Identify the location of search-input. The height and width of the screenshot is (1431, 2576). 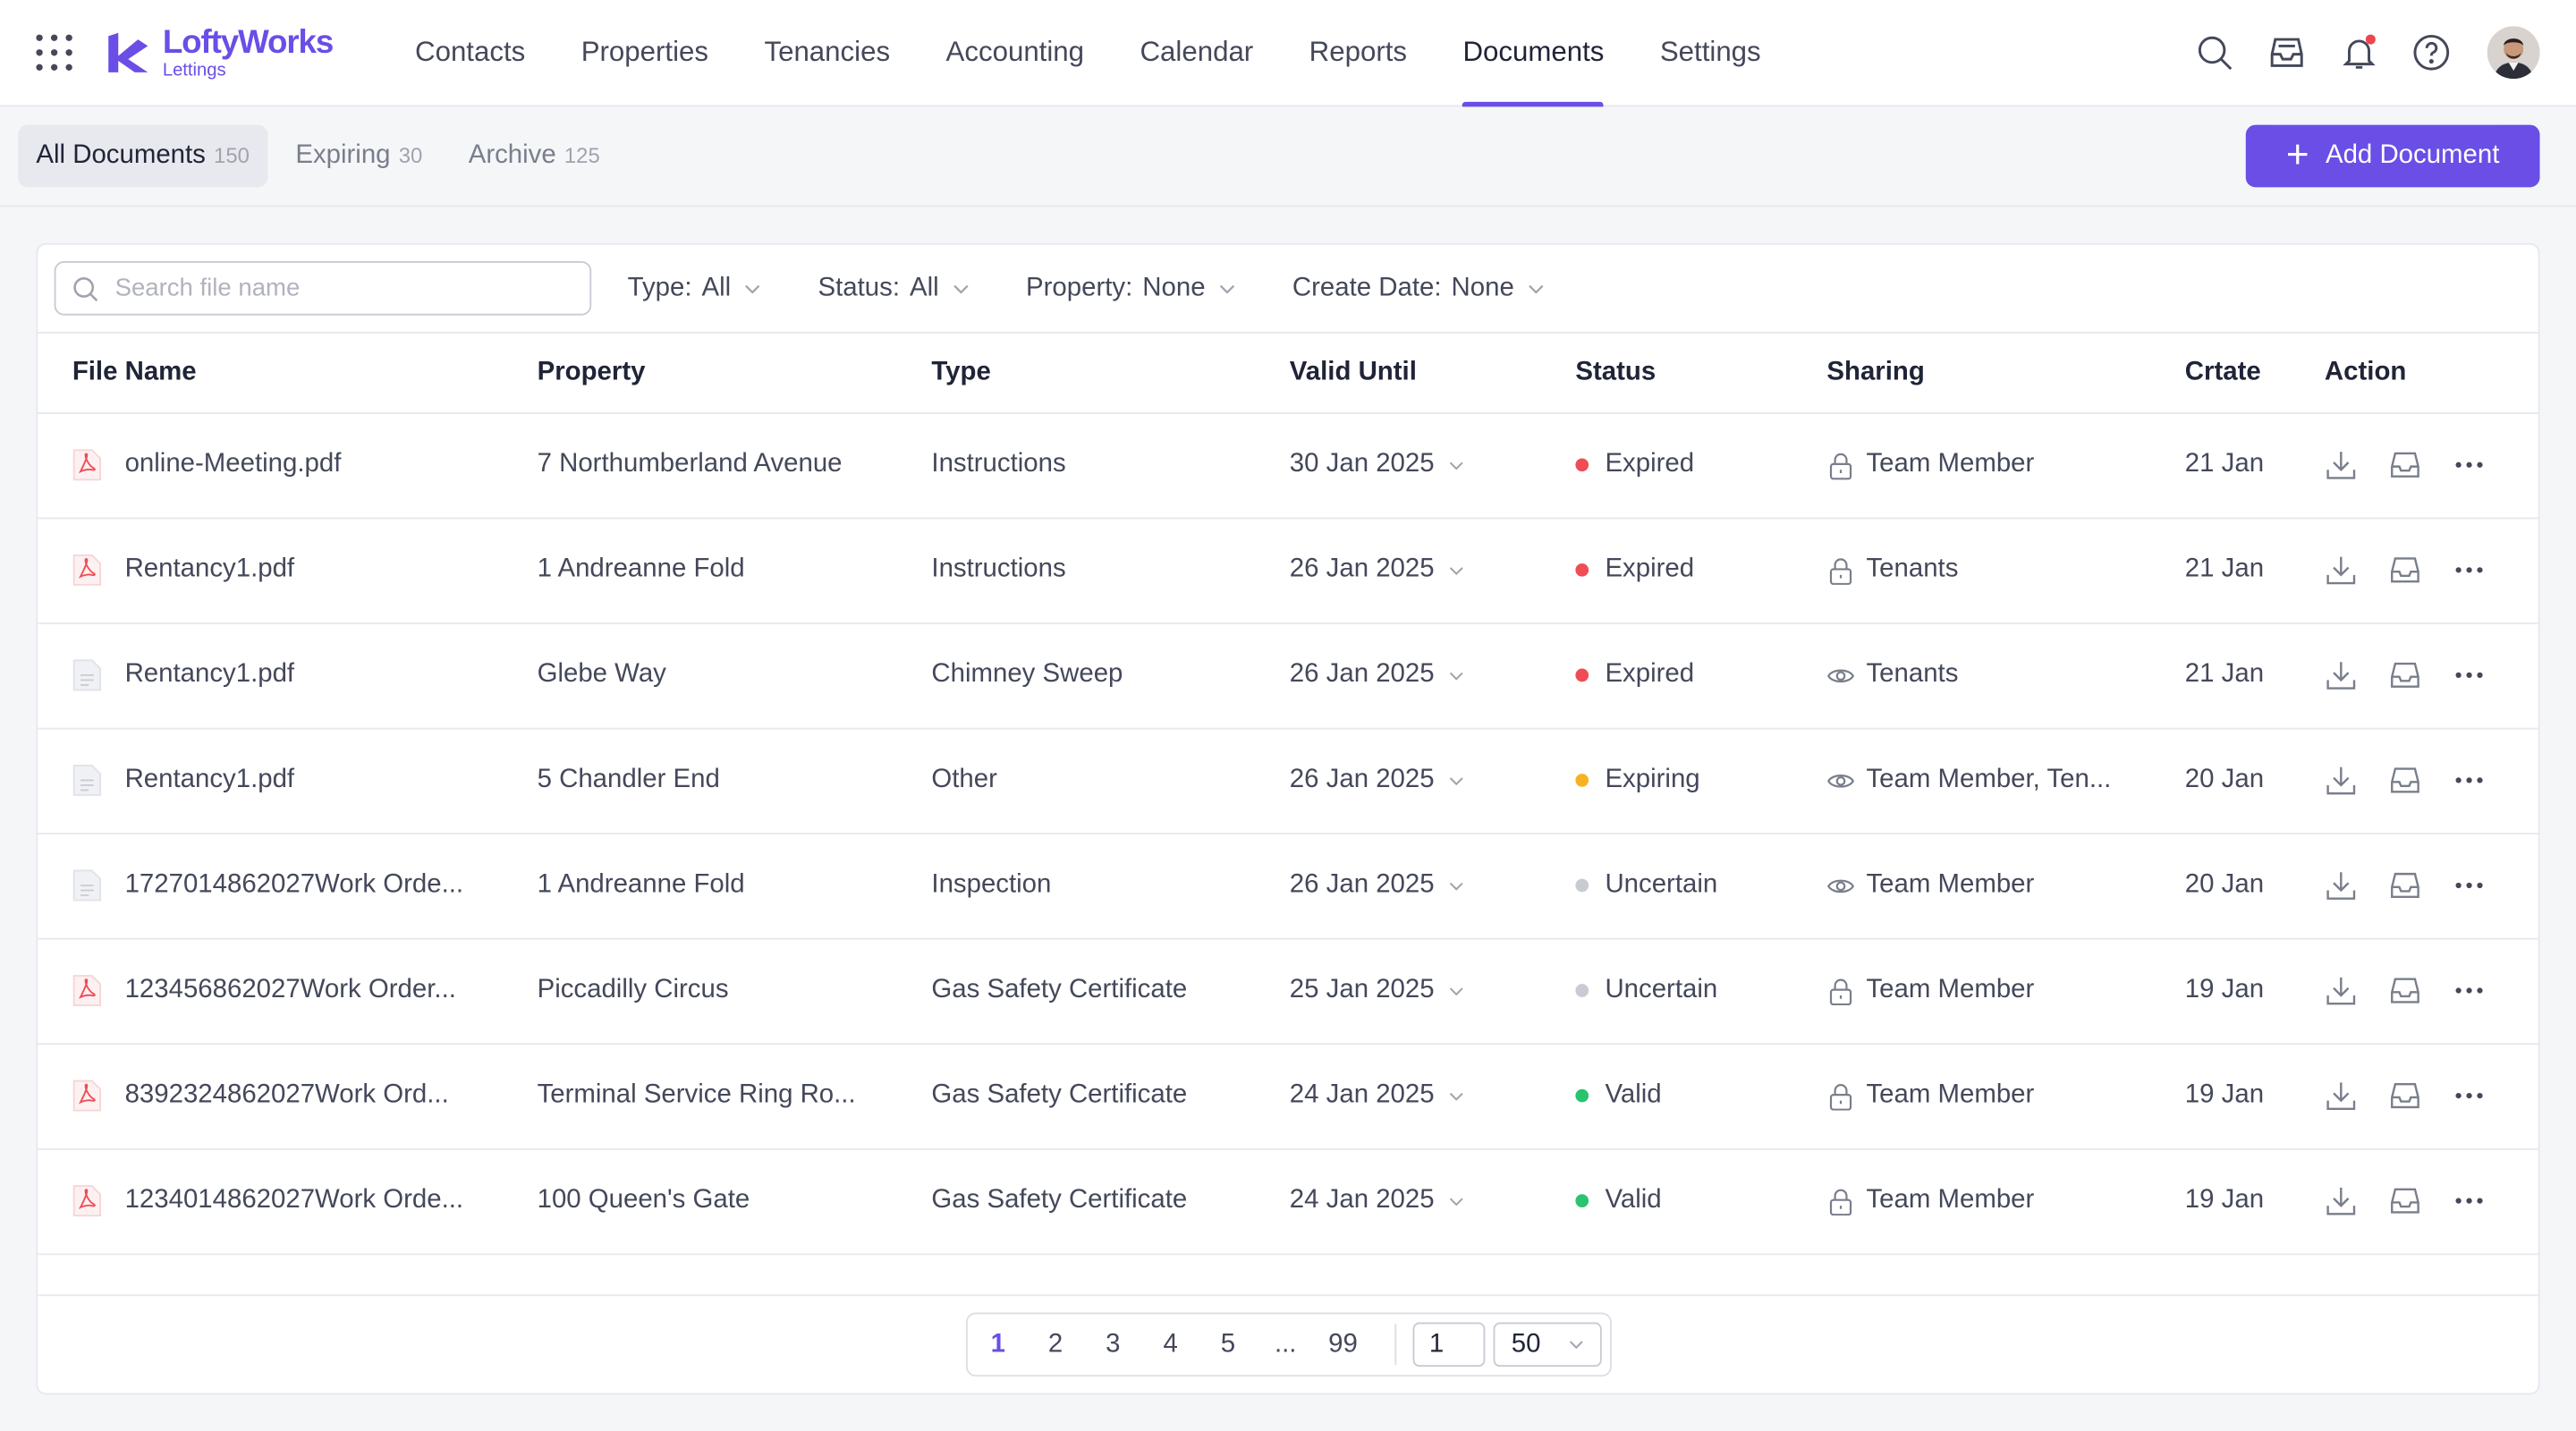
(336, 288).